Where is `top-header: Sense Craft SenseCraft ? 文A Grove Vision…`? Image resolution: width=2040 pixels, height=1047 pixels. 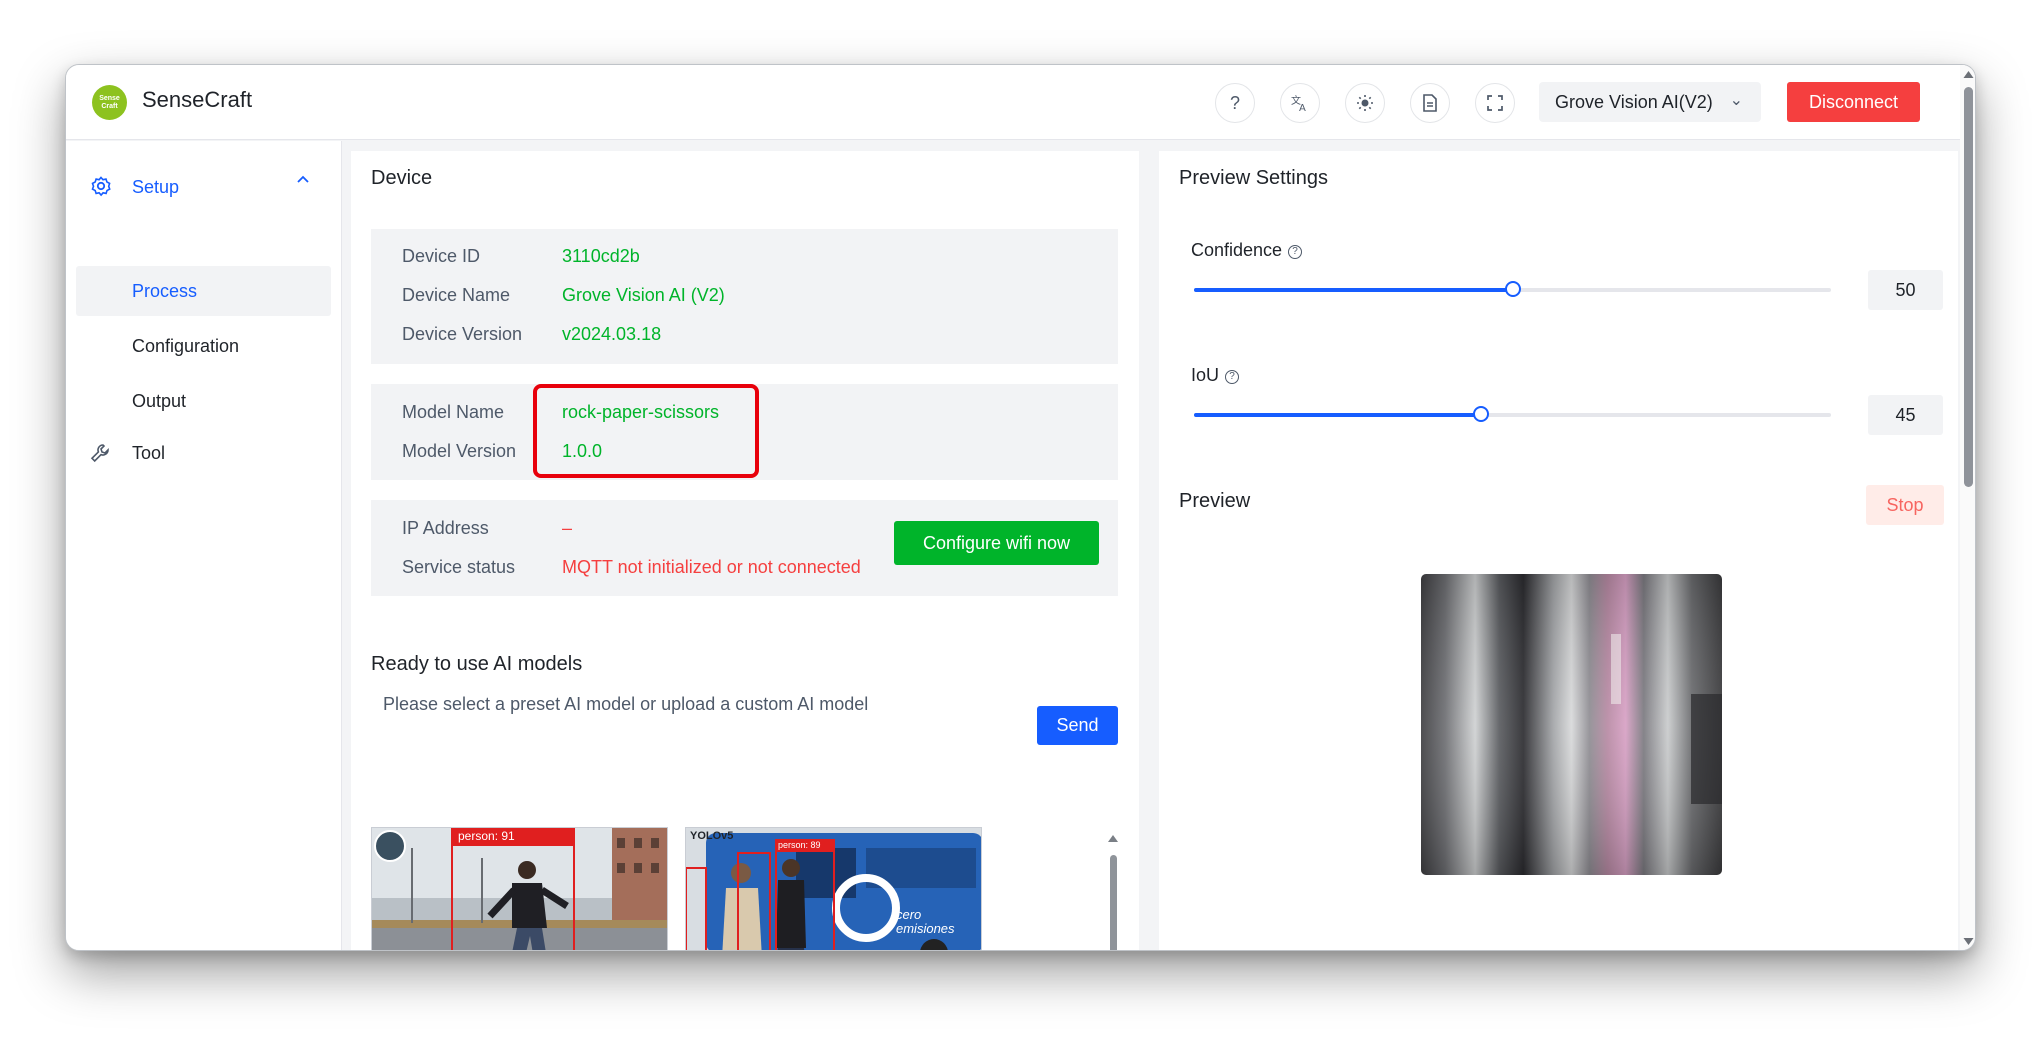
top-header: Sense Craft SenseCraft ? 文A Grove Vision… is located at coordinates (1020, 102).